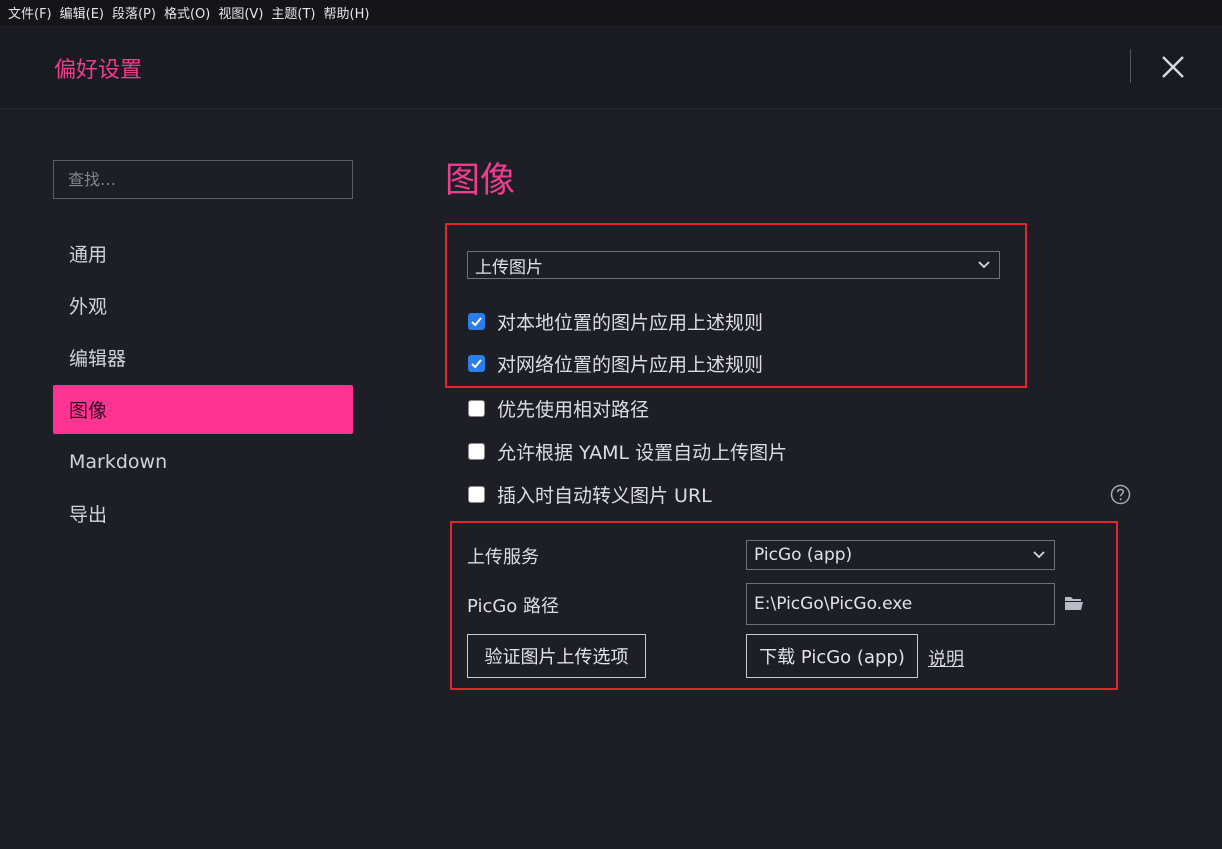 The height and width of the screenshot is (849, 1222). What do you see at coordinates (240, 12) in the screenshot?
I see `menu-view: 视图(V)` at bounding box center [240, 12].